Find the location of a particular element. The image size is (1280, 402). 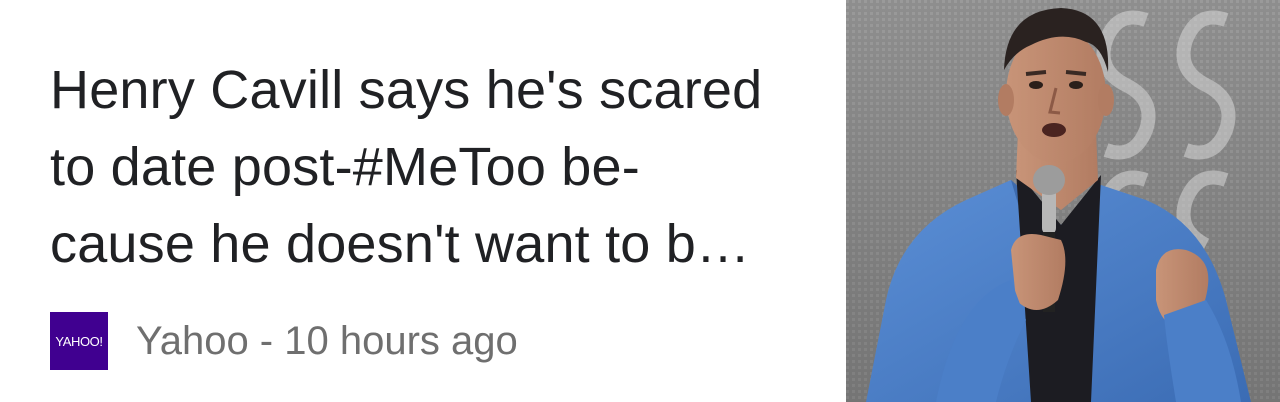

headline-line-1: Henry Cavill says he's scared is located at coordinates (406, 90).